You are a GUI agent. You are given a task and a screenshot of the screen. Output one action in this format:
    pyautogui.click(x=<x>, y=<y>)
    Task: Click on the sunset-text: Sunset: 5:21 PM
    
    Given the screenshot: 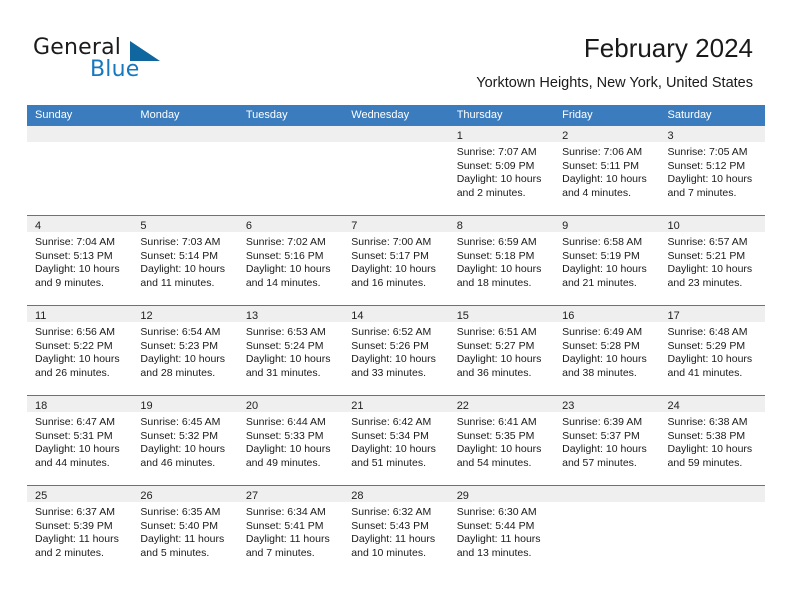 What is the action you would take?
    pyautogui.click(x=706, y=255)
    